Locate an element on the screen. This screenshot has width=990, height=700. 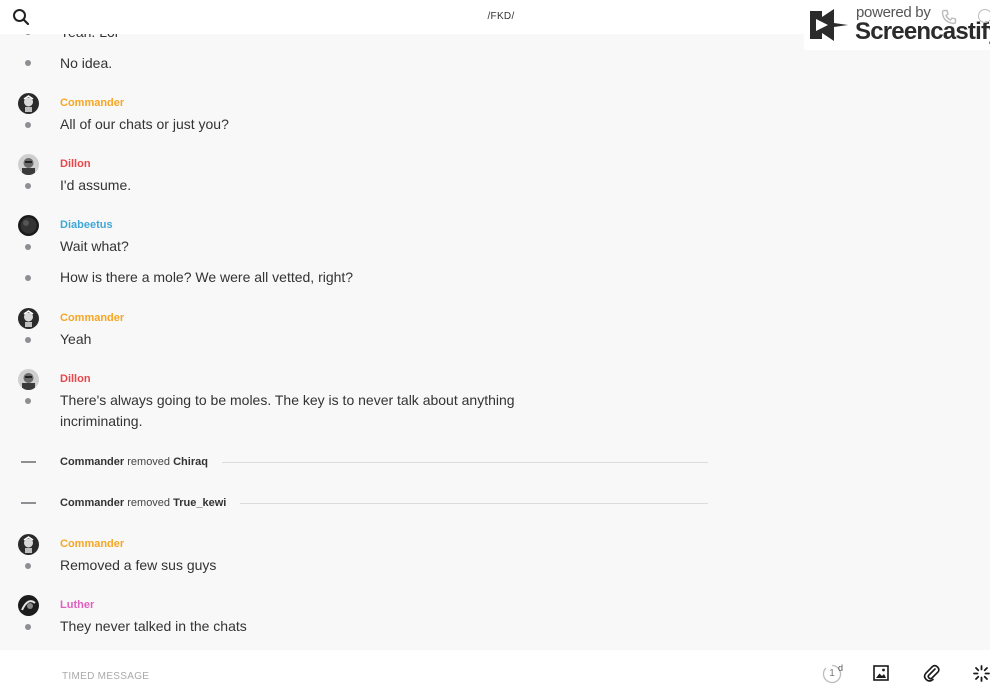
info-icon is located at coordinates (984, 16).